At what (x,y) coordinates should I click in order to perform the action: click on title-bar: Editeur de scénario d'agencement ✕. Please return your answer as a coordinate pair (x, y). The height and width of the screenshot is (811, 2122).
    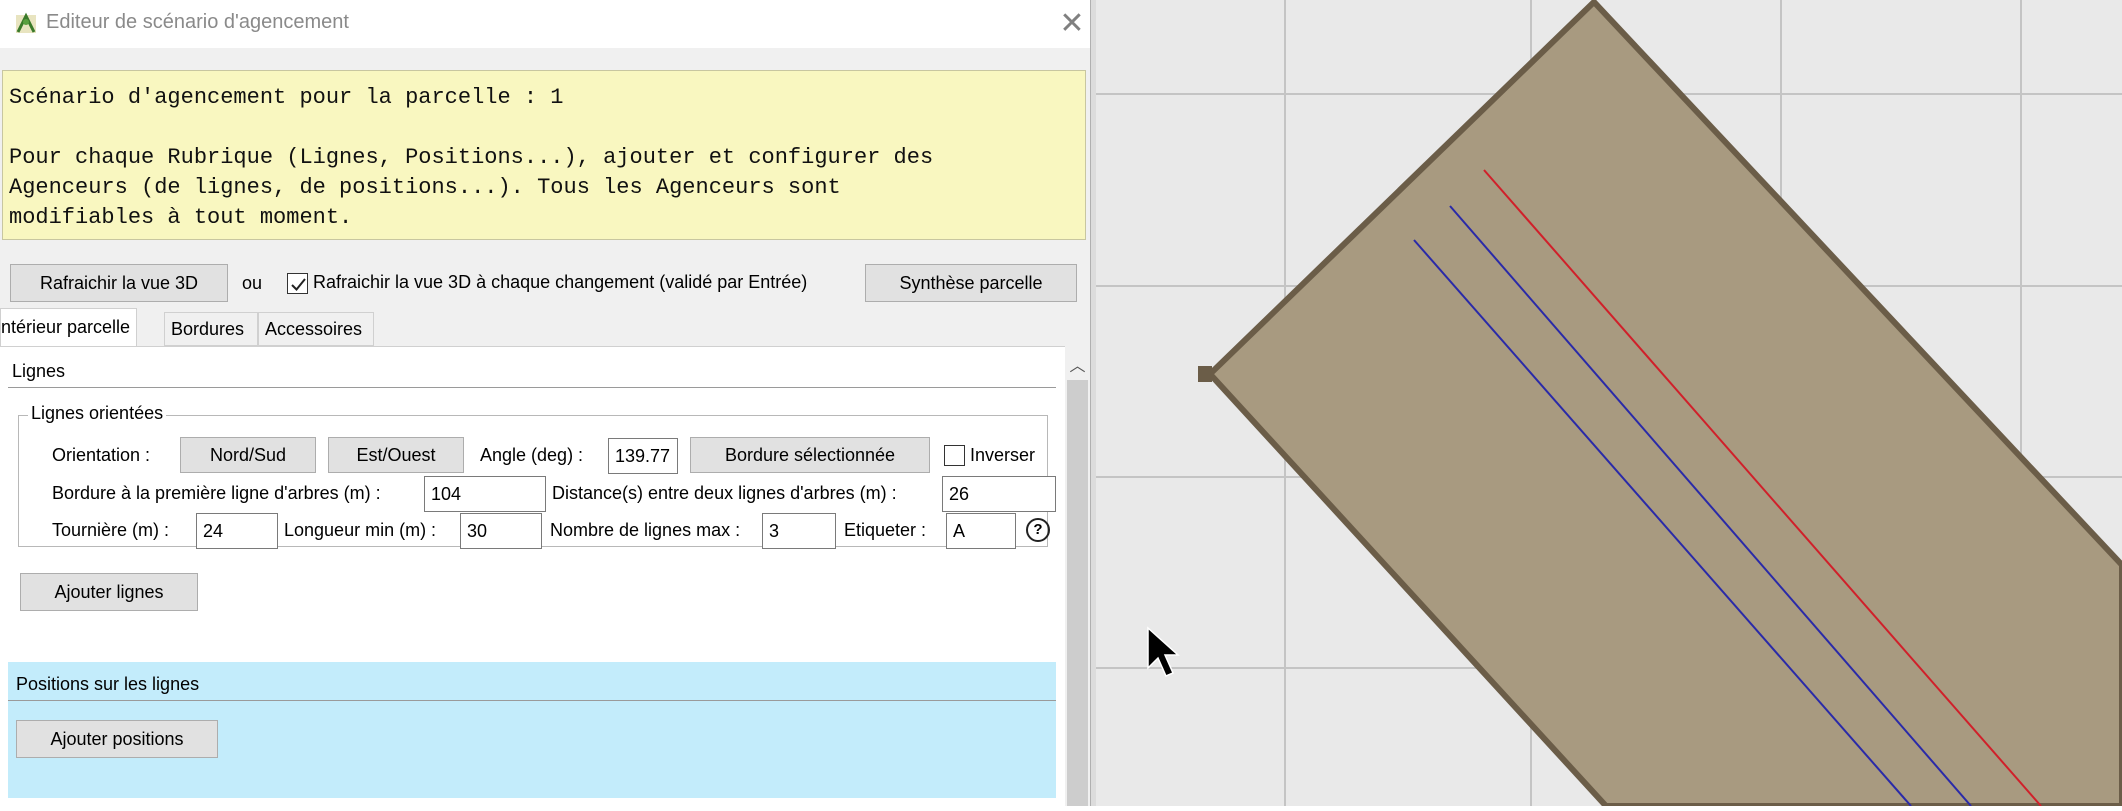
    Looking at the image, I should click on (545, 24).